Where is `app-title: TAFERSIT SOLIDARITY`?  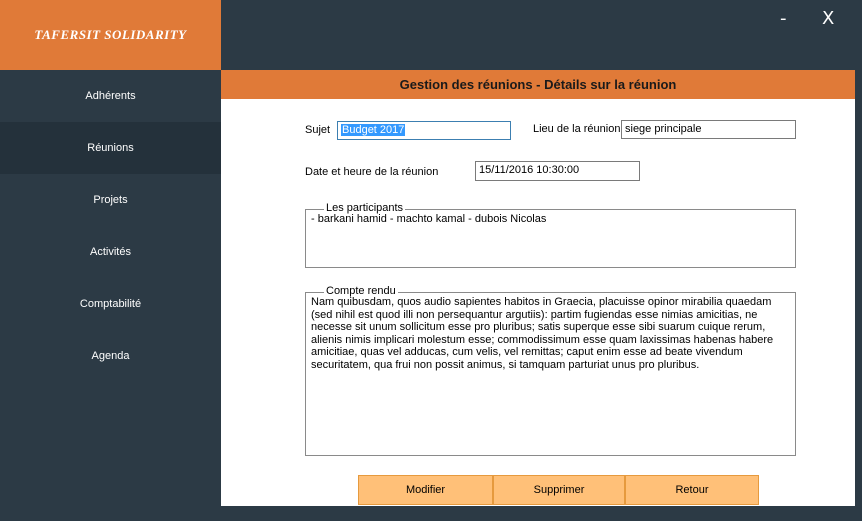
app-title: TAFERSIT SOLIDARITY is located at coordinates (110, 34).